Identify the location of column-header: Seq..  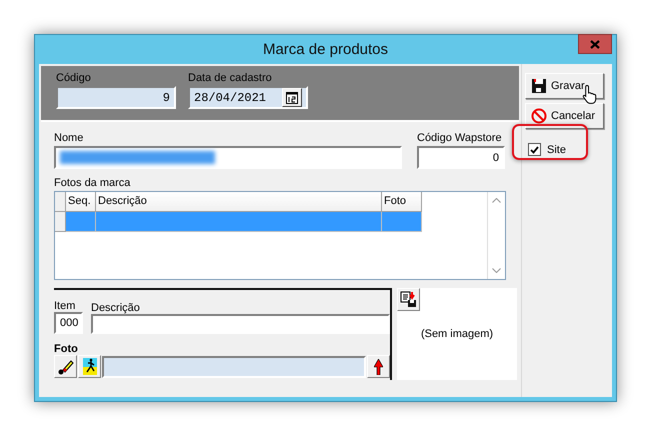
(81, 202).